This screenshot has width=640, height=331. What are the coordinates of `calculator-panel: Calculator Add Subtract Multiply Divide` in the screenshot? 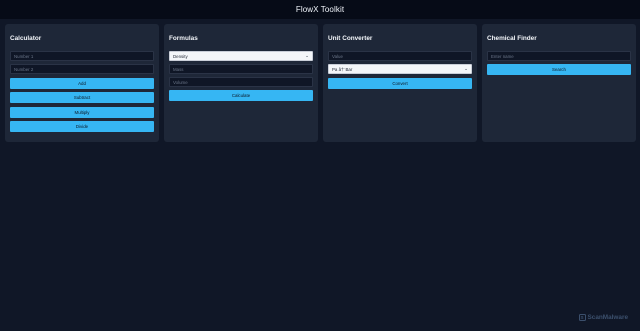 It's located at (82, 83).